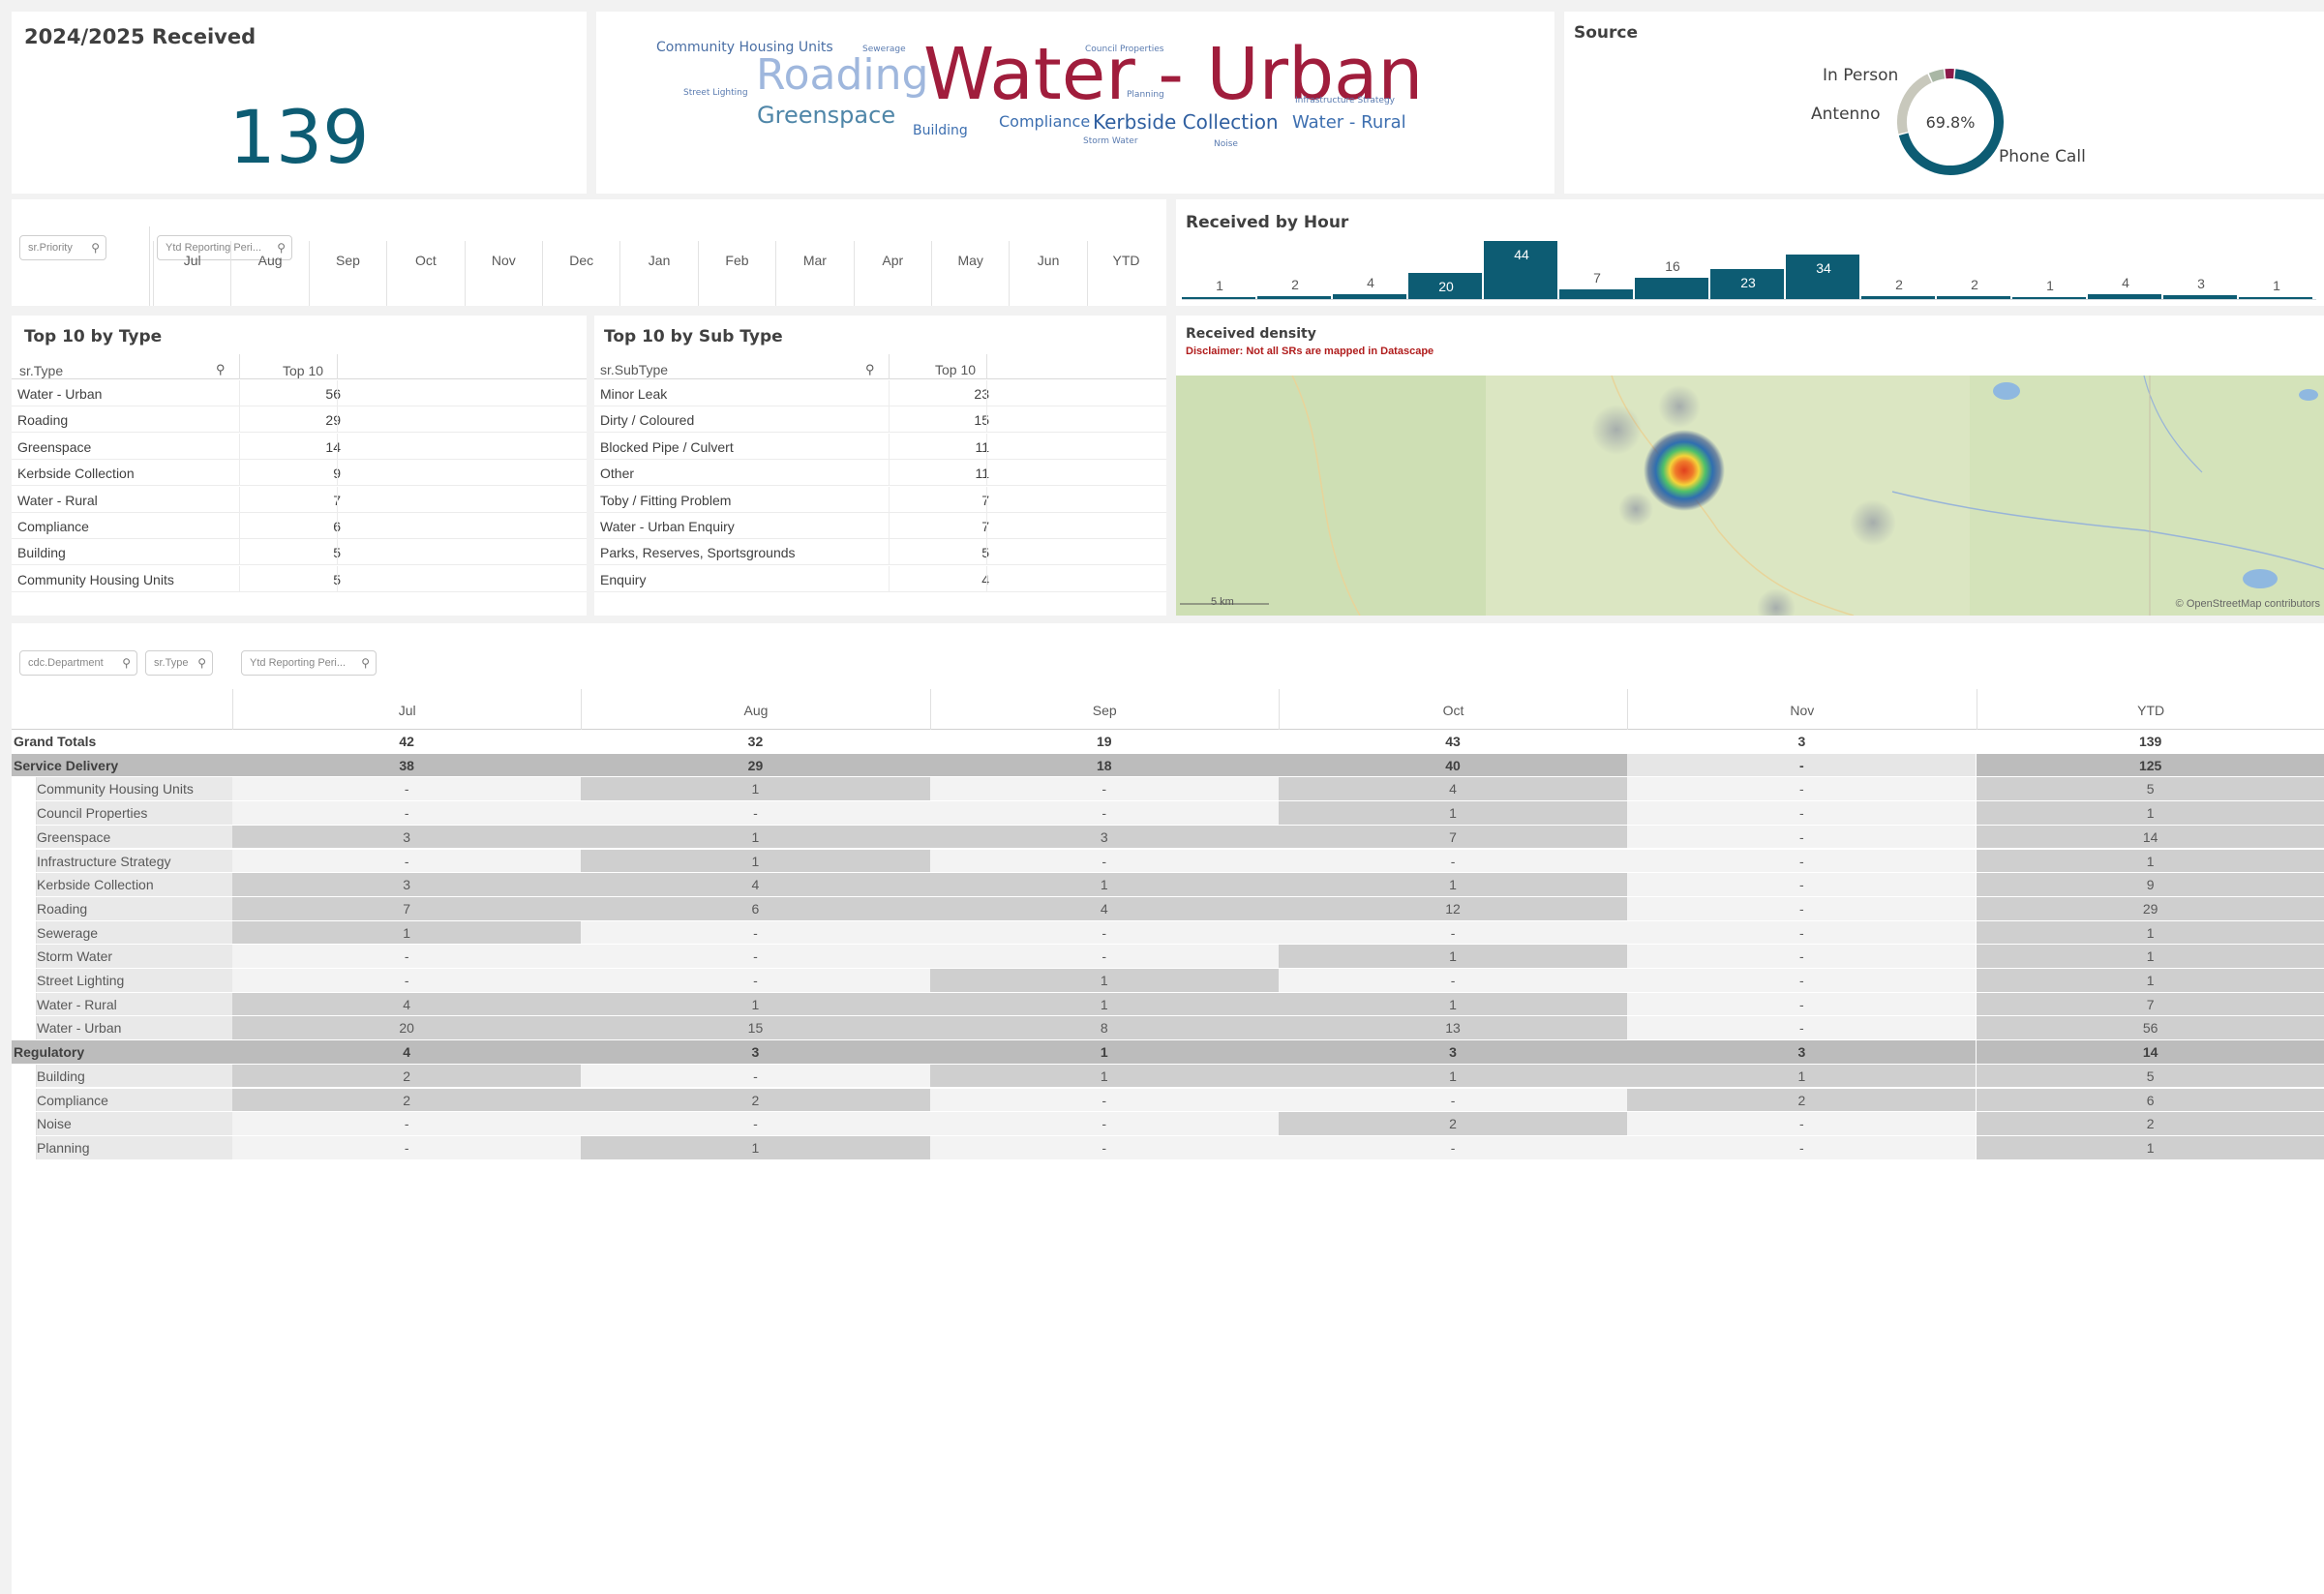 The image size is (2324, 1594). I want to click on source-donut-chart: 69.8%, so click(1950, 122).